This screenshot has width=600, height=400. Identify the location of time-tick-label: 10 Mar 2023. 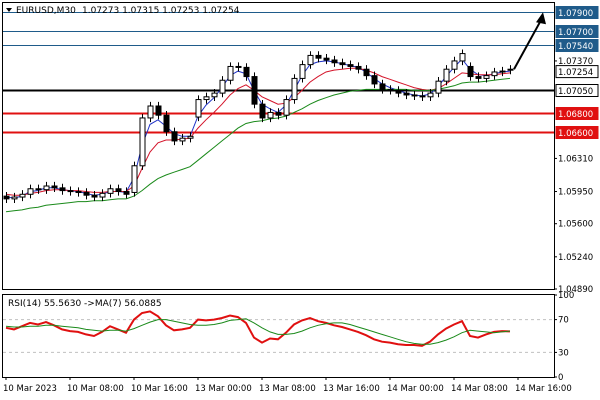
(30, 389).